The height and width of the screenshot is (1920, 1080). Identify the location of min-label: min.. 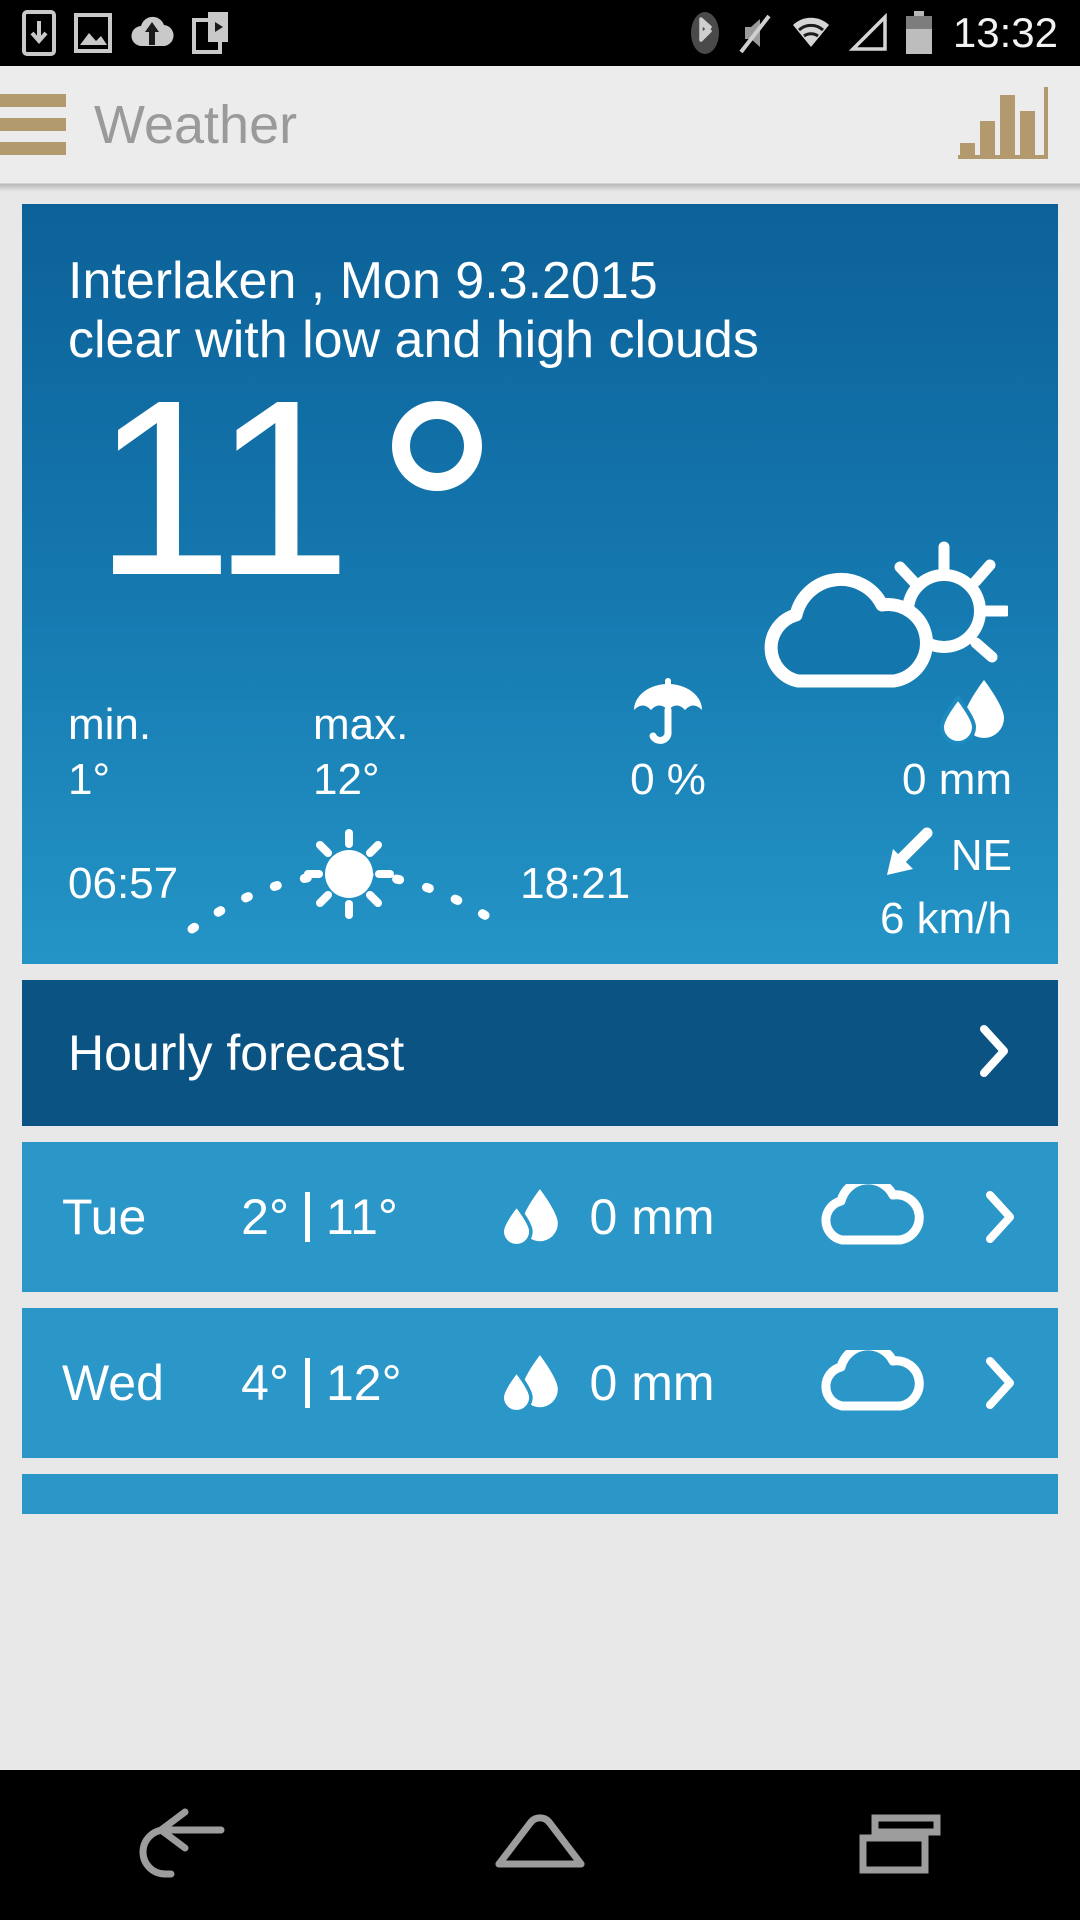
(110, 725).